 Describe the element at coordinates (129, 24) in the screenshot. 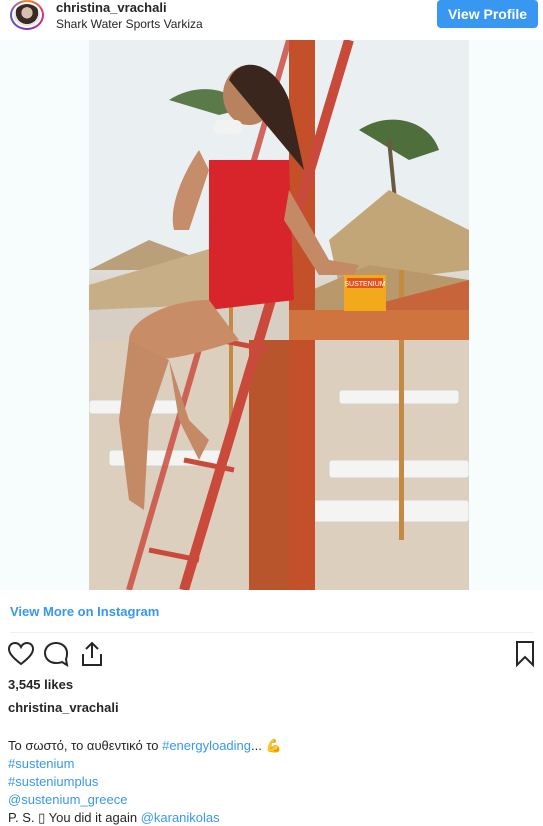

I see `location: Shark Water Sports Varkiza` at that location.